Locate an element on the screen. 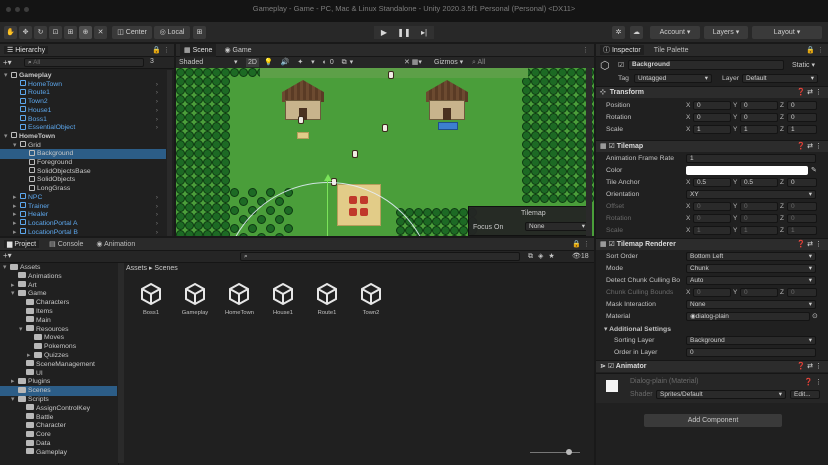 This screenshot has height=465, width=828. cloud-icon: ☁ is located at coordinates (636, 32).